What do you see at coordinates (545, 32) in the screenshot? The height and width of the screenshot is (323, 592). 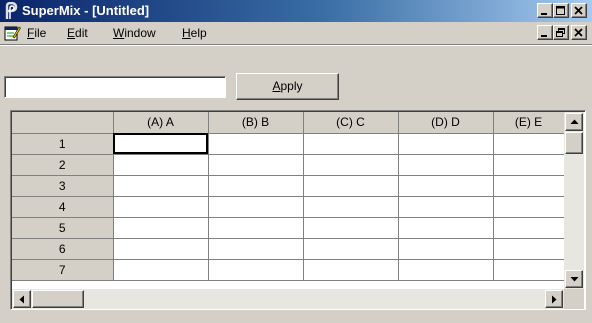 I see `child-minimize-button` at bounding box center [545, 32].